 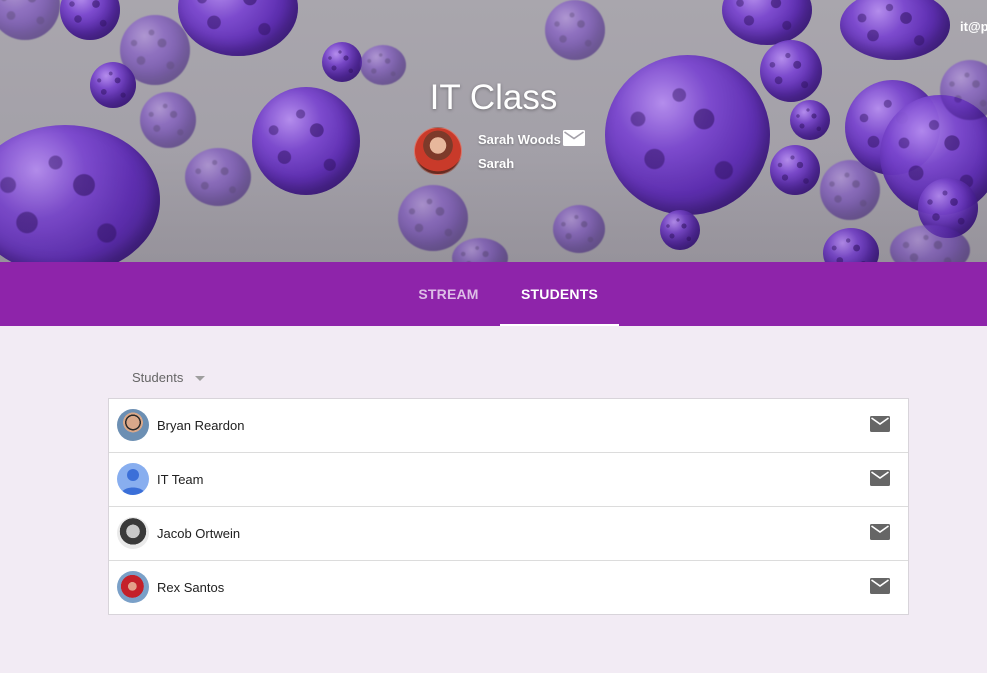 What do you see at coordinates (199, 379) in the screenshot?
I see `chevron-down-icon` at bounding box center [199, 379].